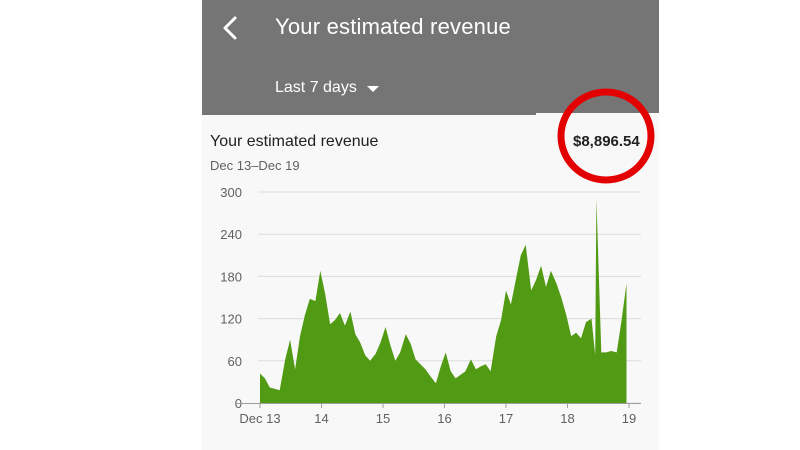  What do you see at coordinates (393, 26) in the screenshot?
I see `page-title: Your estimated revenue` at bounding box center [393, 26].